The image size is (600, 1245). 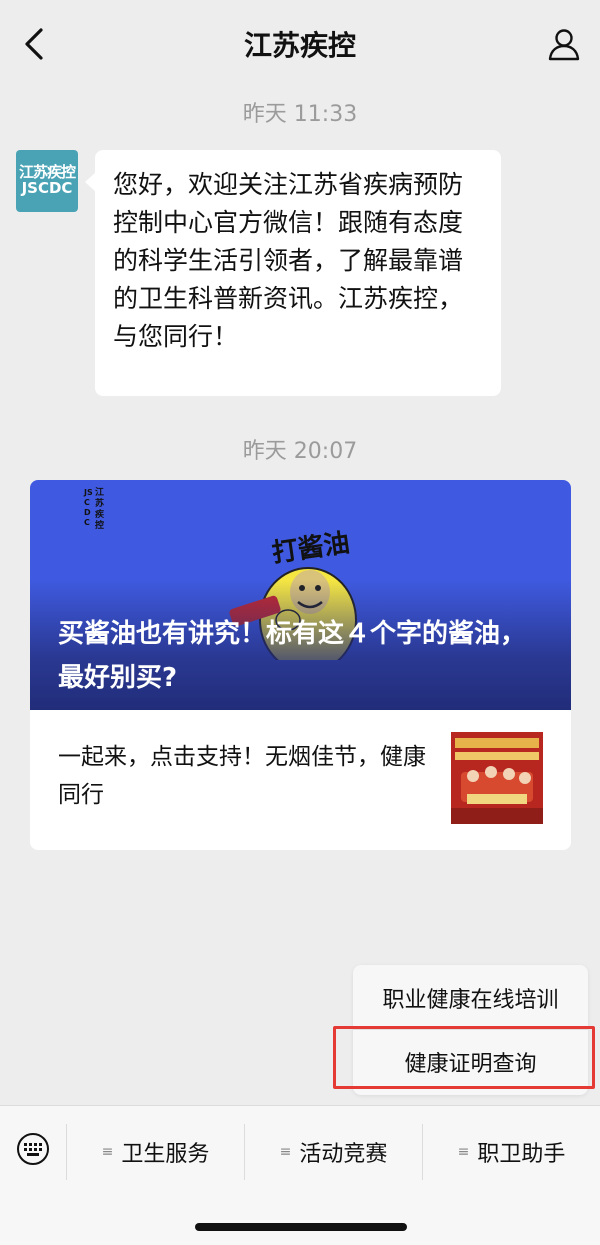 I want to click on person-icon, so click(x=564, y=45).